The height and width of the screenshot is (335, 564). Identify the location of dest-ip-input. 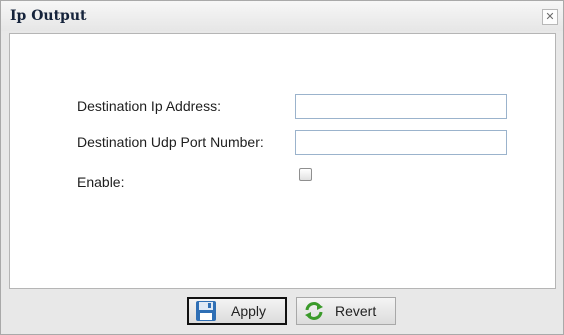
(401, 106).